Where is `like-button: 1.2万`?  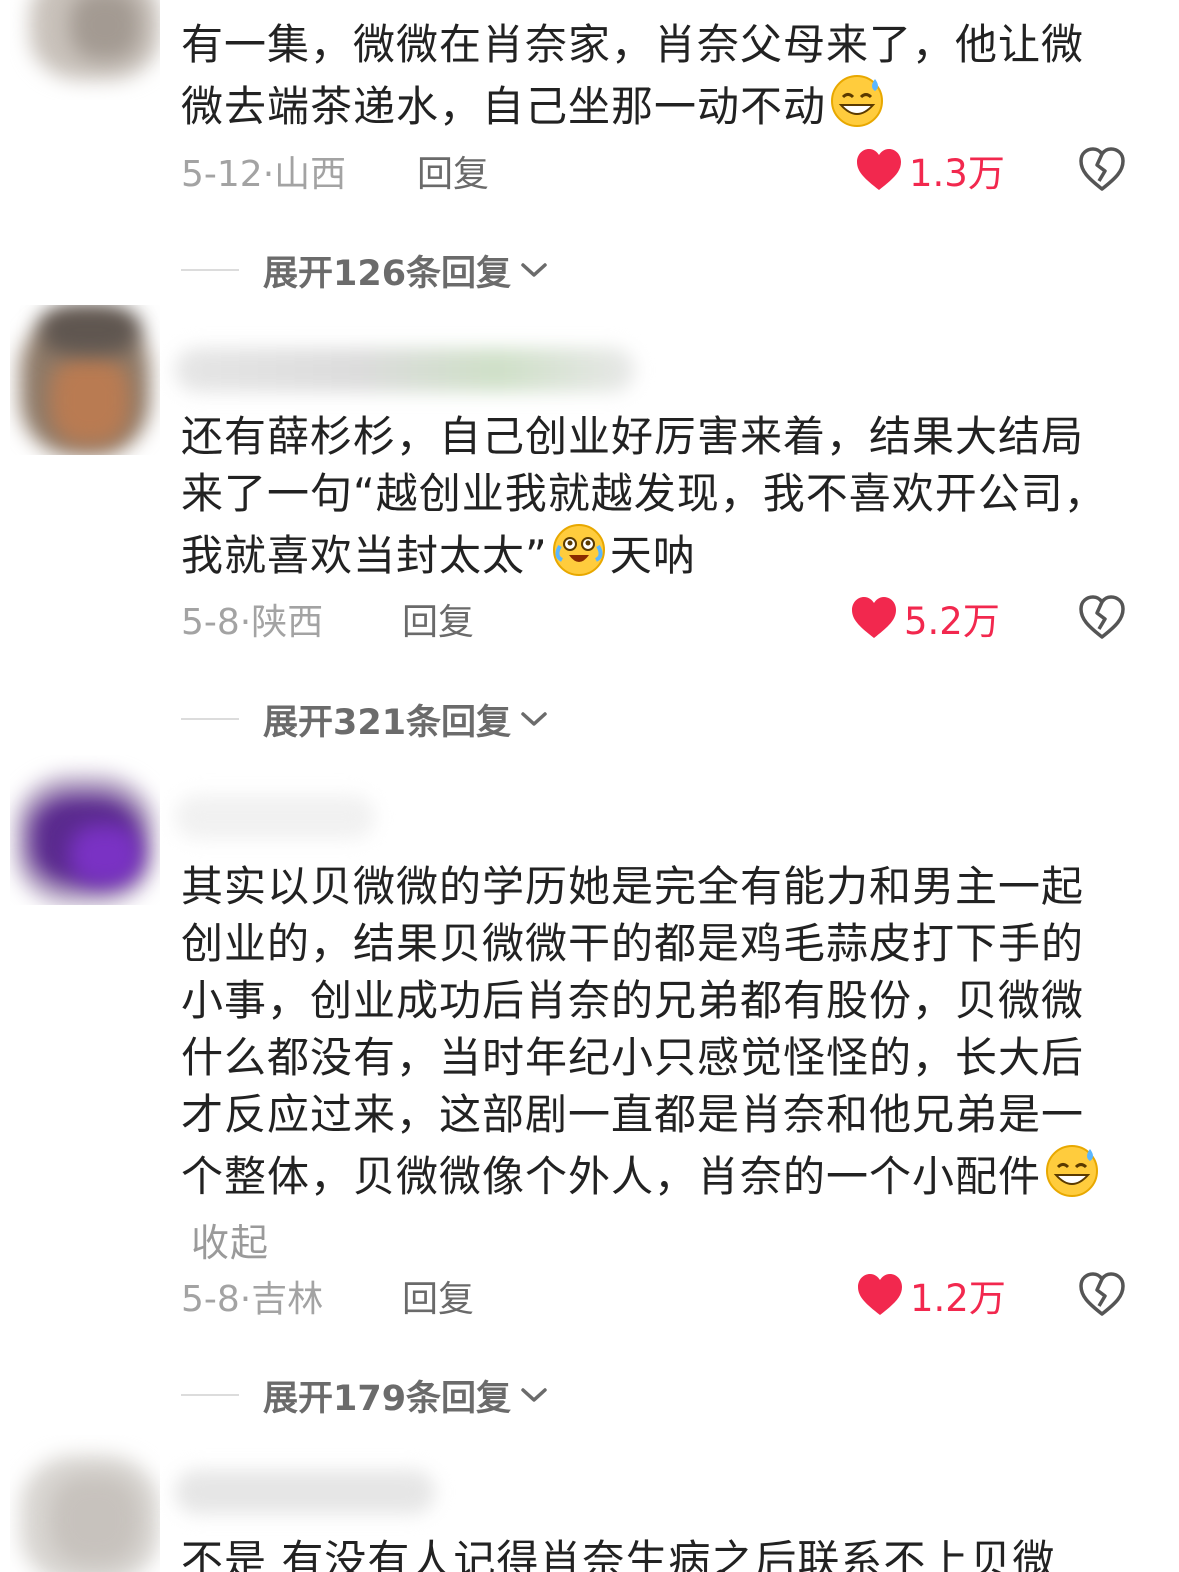
like-button: 1.2万 is located at coordinates (931, 1295).